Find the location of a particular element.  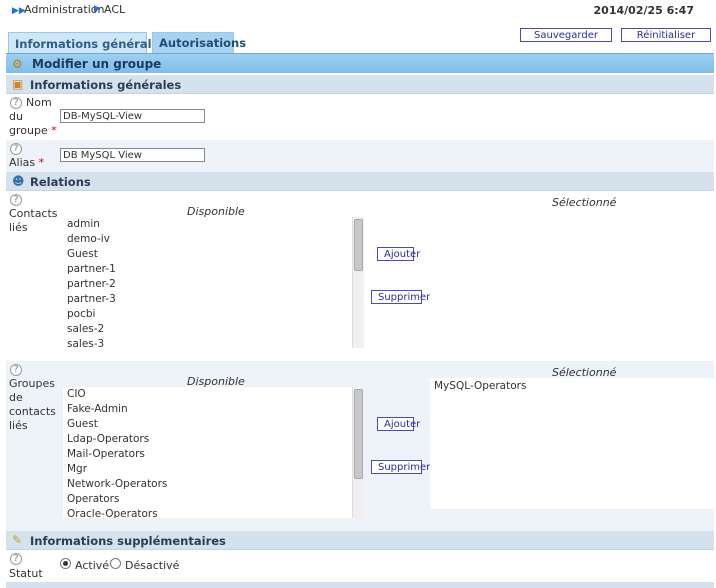

name-label-line-1: Nom is located at coordinates (39, 102).